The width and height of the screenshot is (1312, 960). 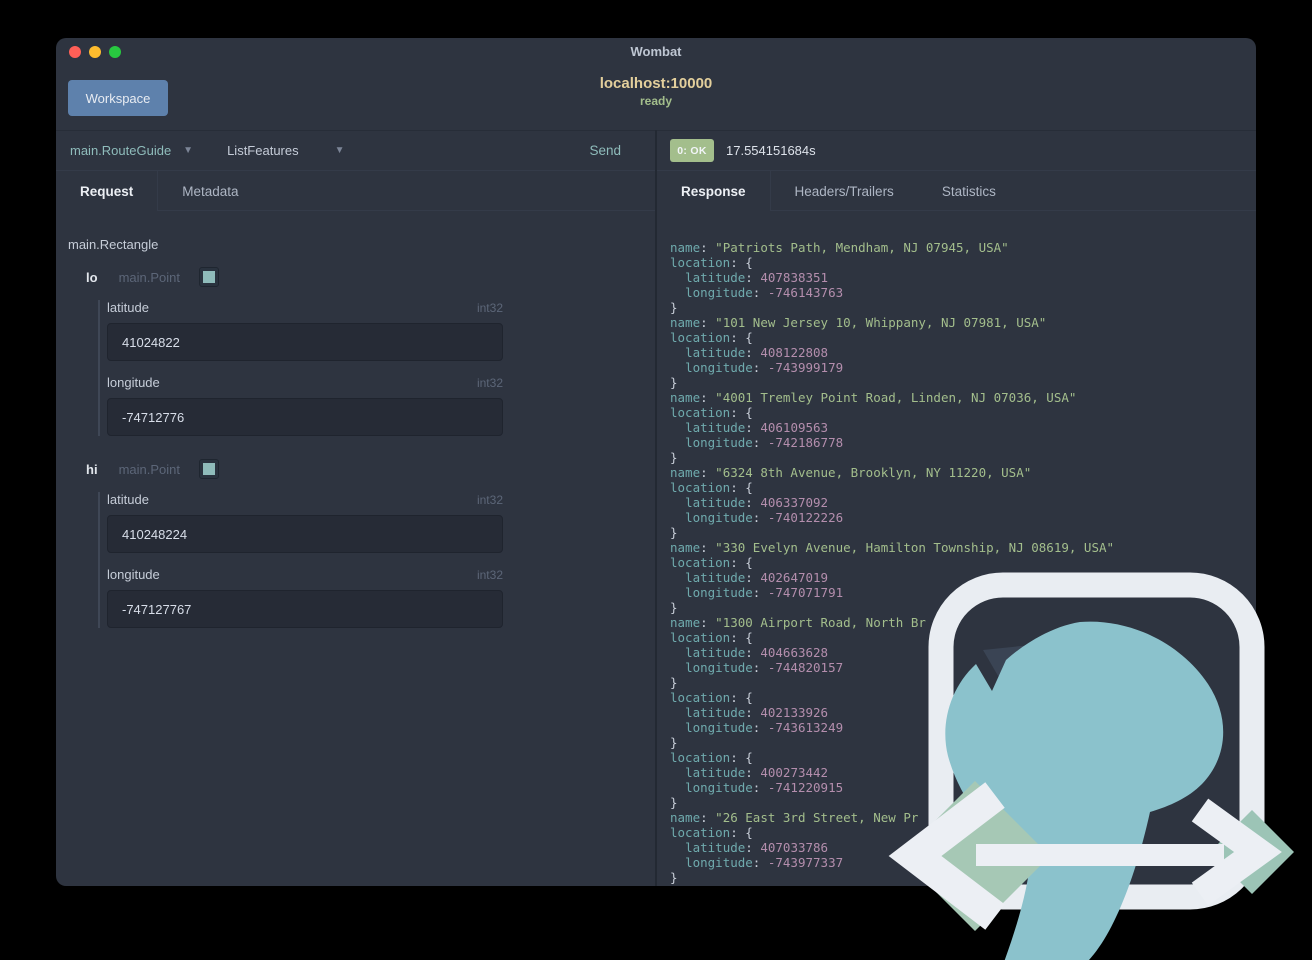 I want to click on method-select: ListFeatures ▼, so click(x=285, y=150).